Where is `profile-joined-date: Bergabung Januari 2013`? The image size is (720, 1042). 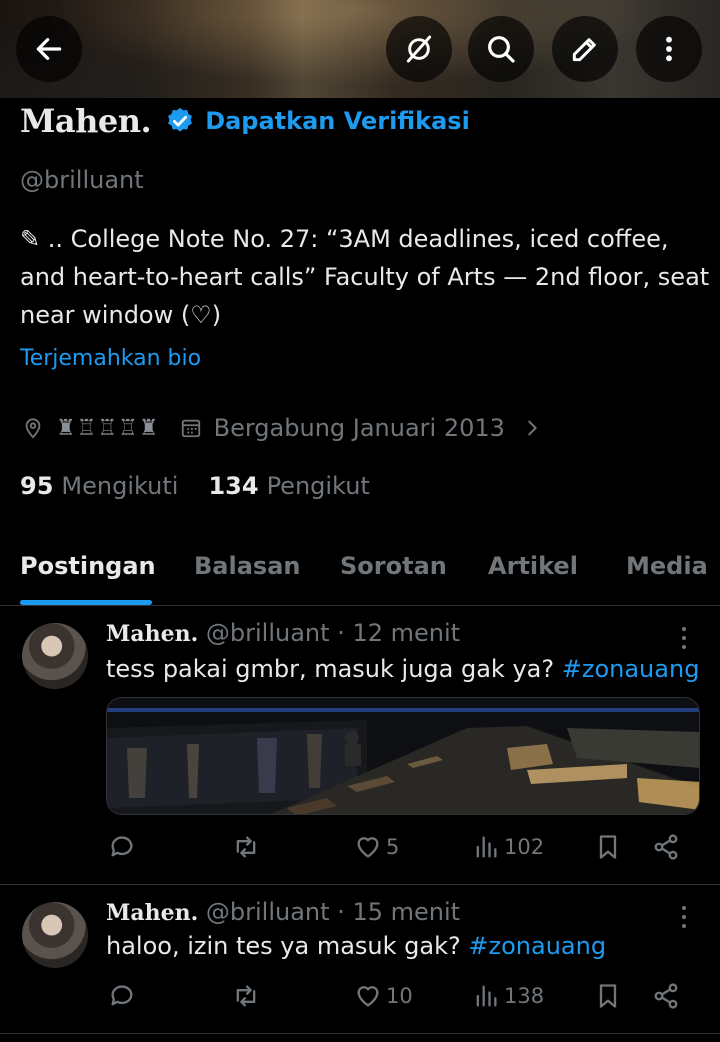 profile-joined-date: Bergabung Januari 2013 is located at coordinates (359, 428).